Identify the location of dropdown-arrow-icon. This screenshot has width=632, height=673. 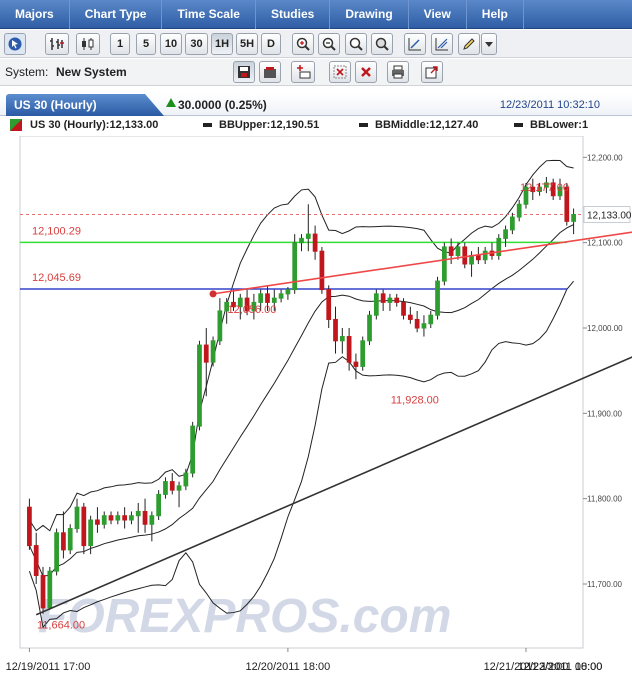
(489, 44).